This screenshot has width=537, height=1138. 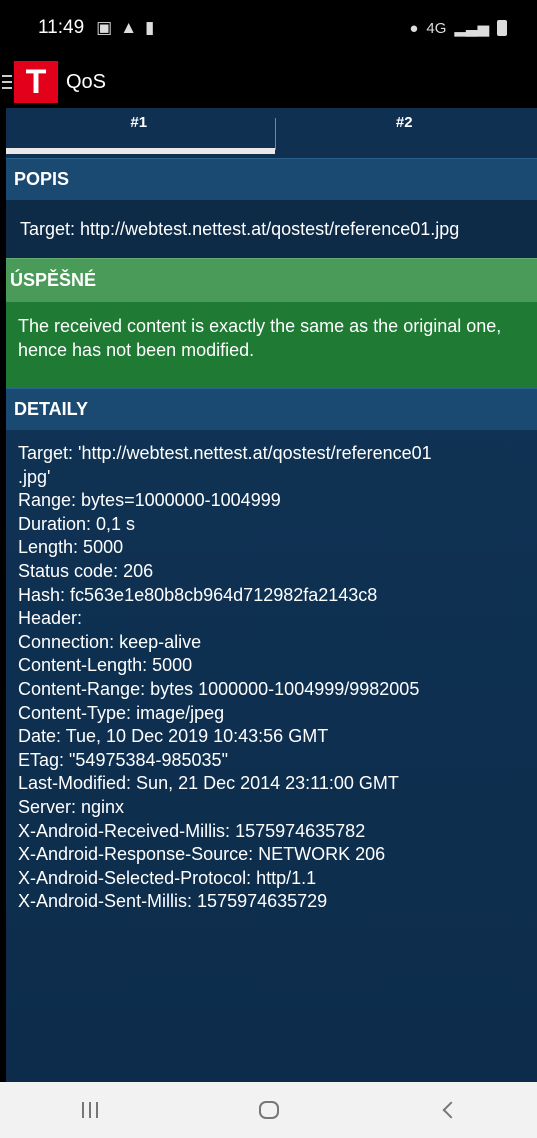 What do you see at coordinates (414, 28) in the screenshot?
I see `location-icon: ●` at bounding box center [414, 28].